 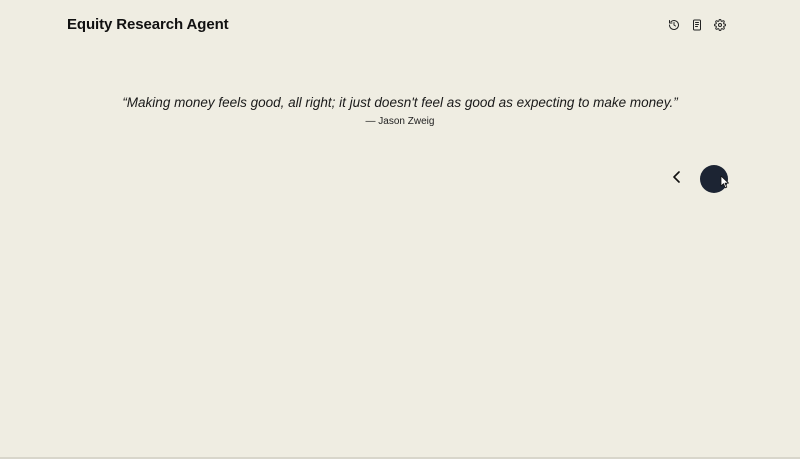 What do you see at coordinates (400, 121) in the screenshot?
I see `quote-author: — Jason Zweig` at bounding box center [400, 121].